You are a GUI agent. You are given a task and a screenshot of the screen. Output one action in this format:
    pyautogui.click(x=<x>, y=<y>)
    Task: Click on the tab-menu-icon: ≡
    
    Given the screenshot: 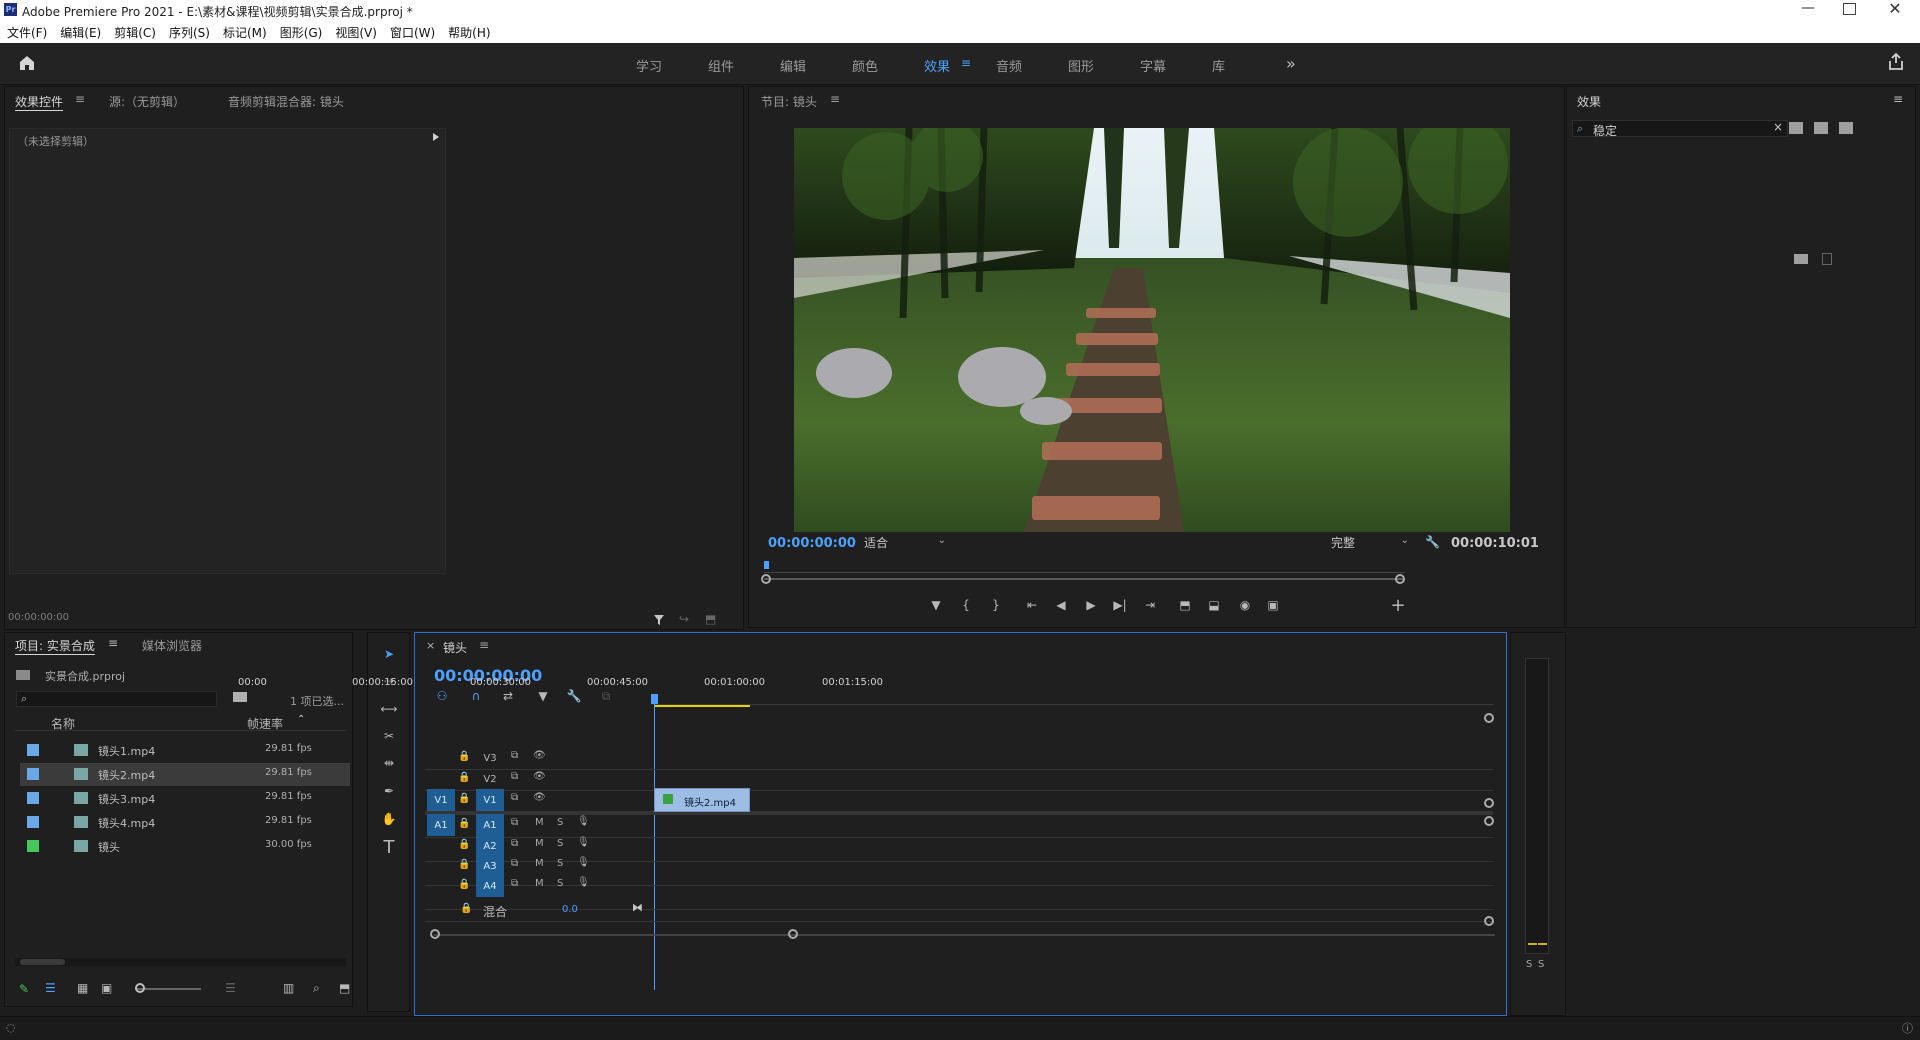 What is the action you would take?
    pyautogui.click(x=80, y=99)
    